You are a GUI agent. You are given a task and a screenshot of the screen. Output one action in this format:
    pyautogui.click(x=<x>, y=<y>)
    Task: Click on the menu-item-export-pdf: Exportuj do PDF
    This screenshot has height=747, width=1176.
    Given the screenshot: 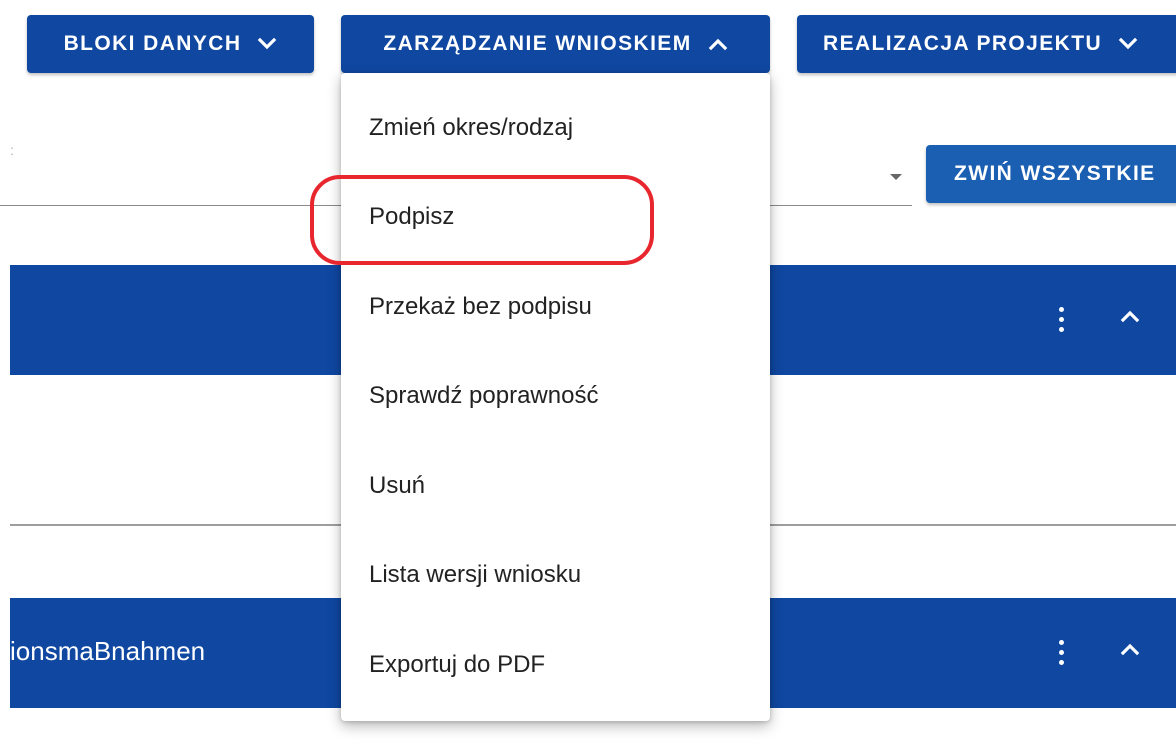 What is the action you would take?
    pyautogui.click(x=555, y=665)
    